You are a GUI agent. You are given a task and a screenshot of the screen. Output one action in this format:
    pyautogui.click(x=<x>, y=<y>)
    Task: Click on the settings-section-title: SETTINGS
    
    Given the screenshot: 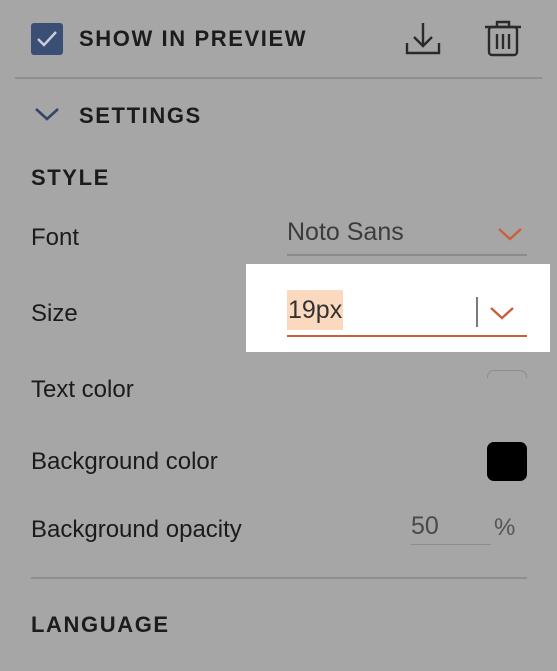 What is the action you would take?
    pyautogui.click(x=140, y=116)
    